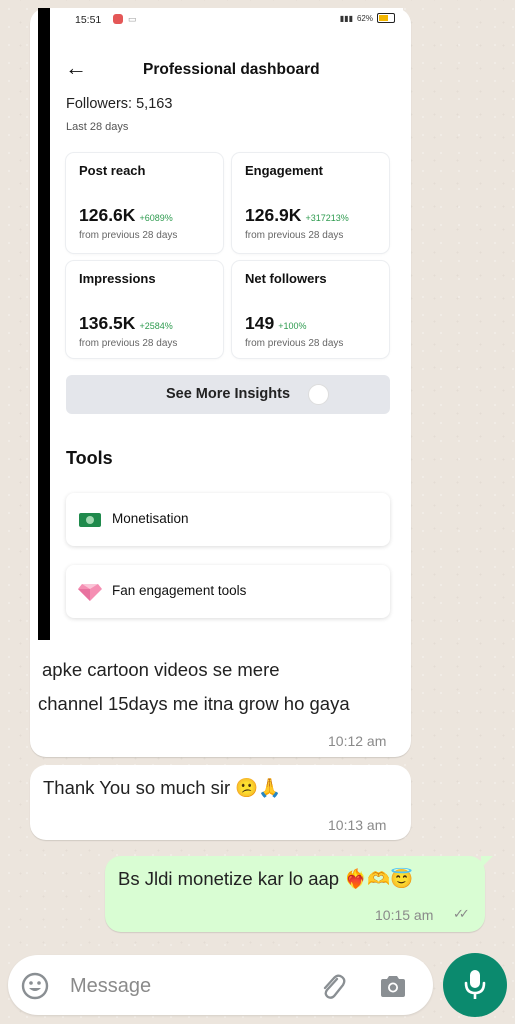 This screenshot has width=515, height=1024. I want to click on metric-number: 126.9K, so click(273, 215).